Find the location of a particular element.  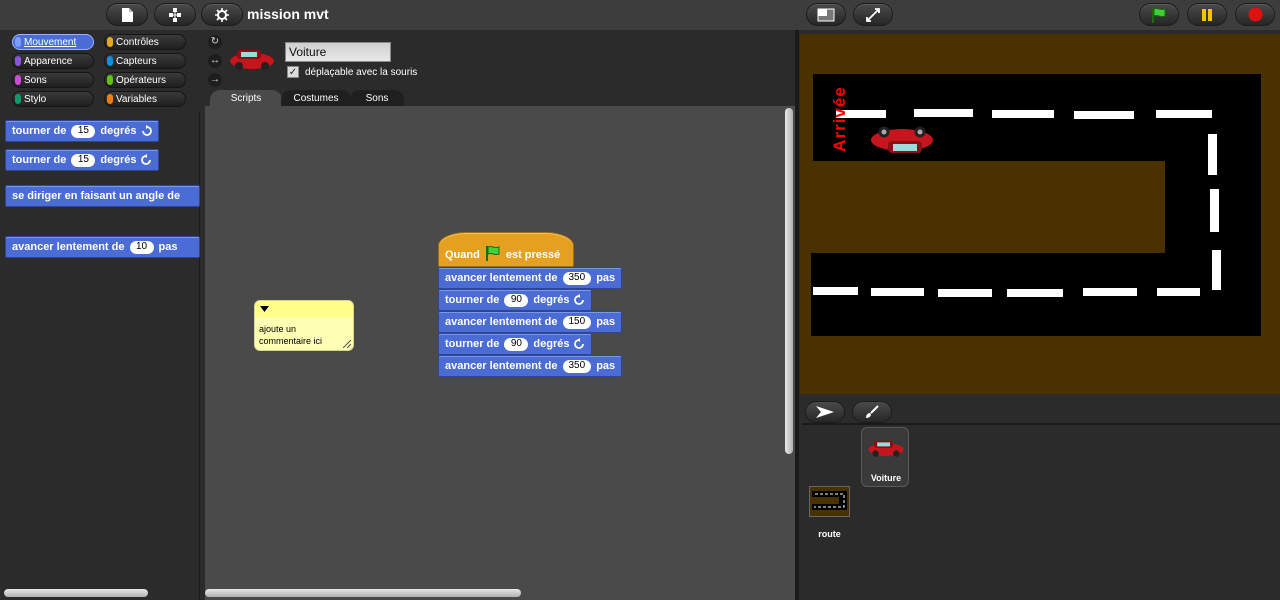

settings-button is located at coordinates (222, 14).